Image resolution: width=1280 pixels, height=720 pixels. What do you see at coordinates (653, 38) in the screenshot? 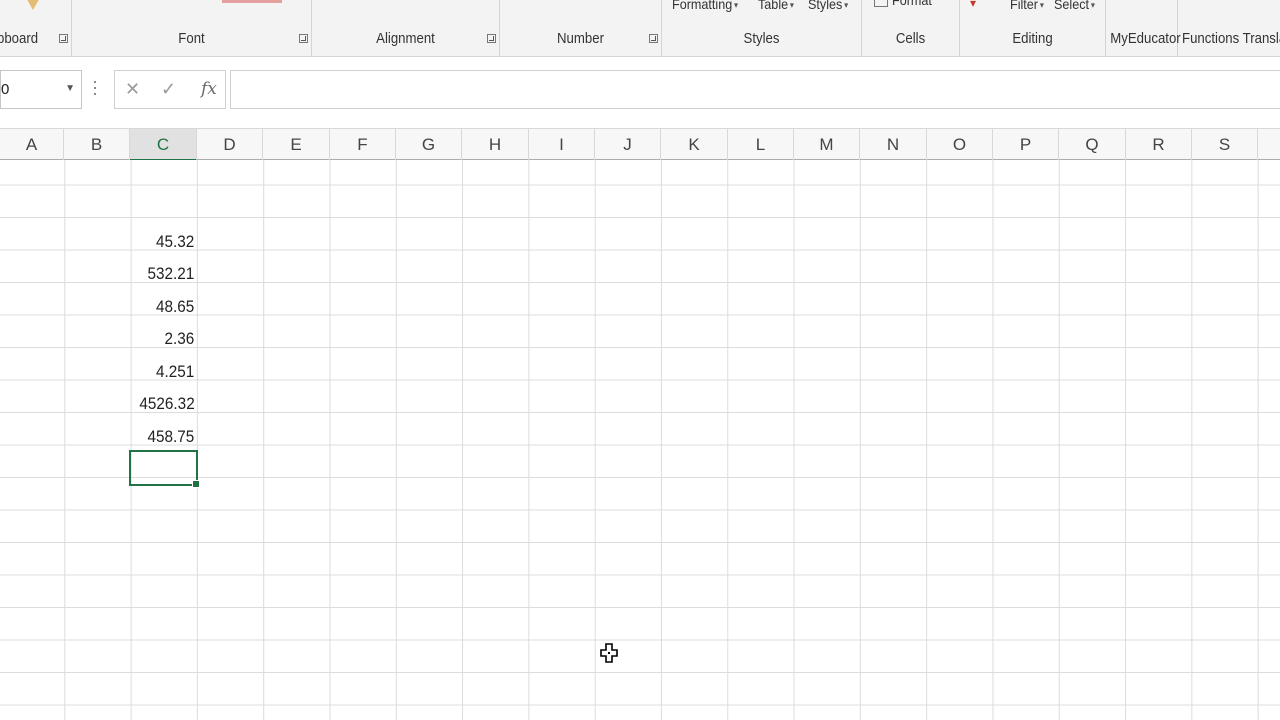
I see `number-launcher-icon` at bounding box center [653, 38].